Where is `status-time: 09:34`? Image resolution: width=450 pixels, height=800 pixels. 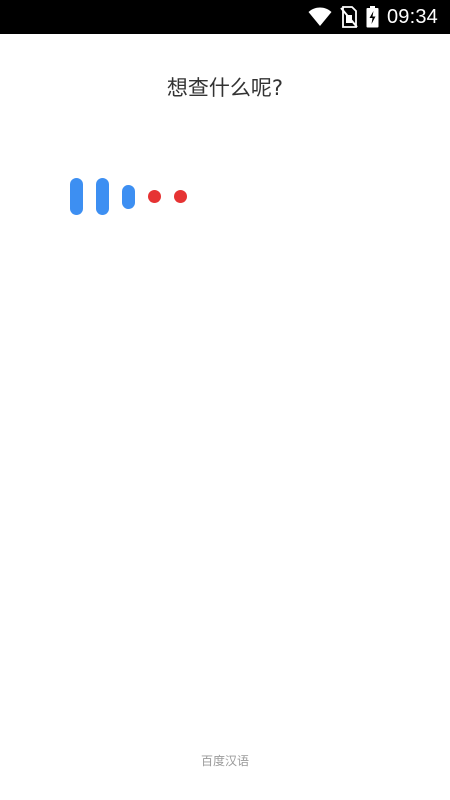 status-time: 09:34 is located at coordinates (412, 17).